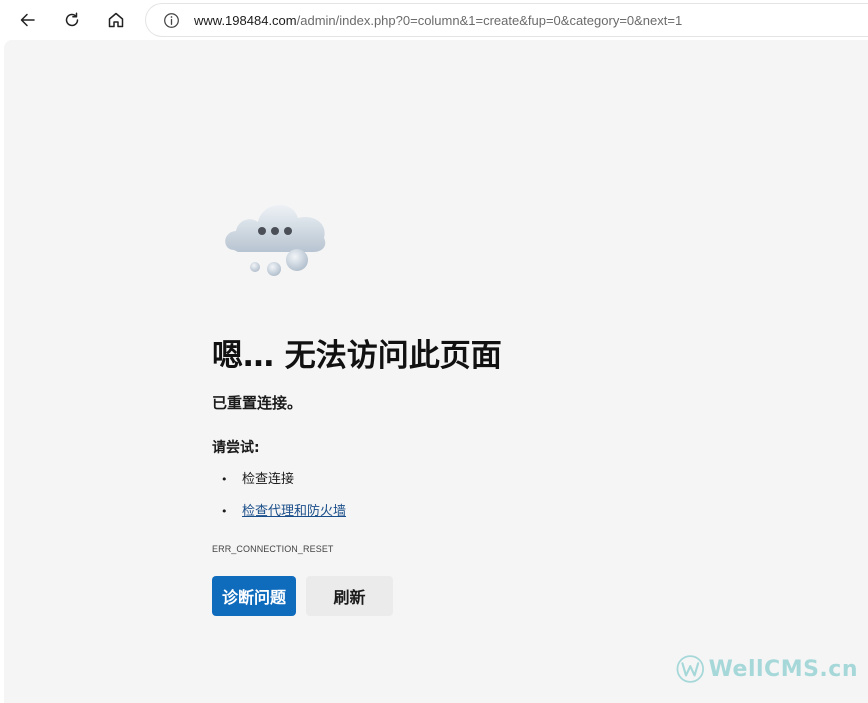  Describe the element at coordinates (254, 596) in the screenshot. I see `diagnose-button: 诊断问题` at that location.